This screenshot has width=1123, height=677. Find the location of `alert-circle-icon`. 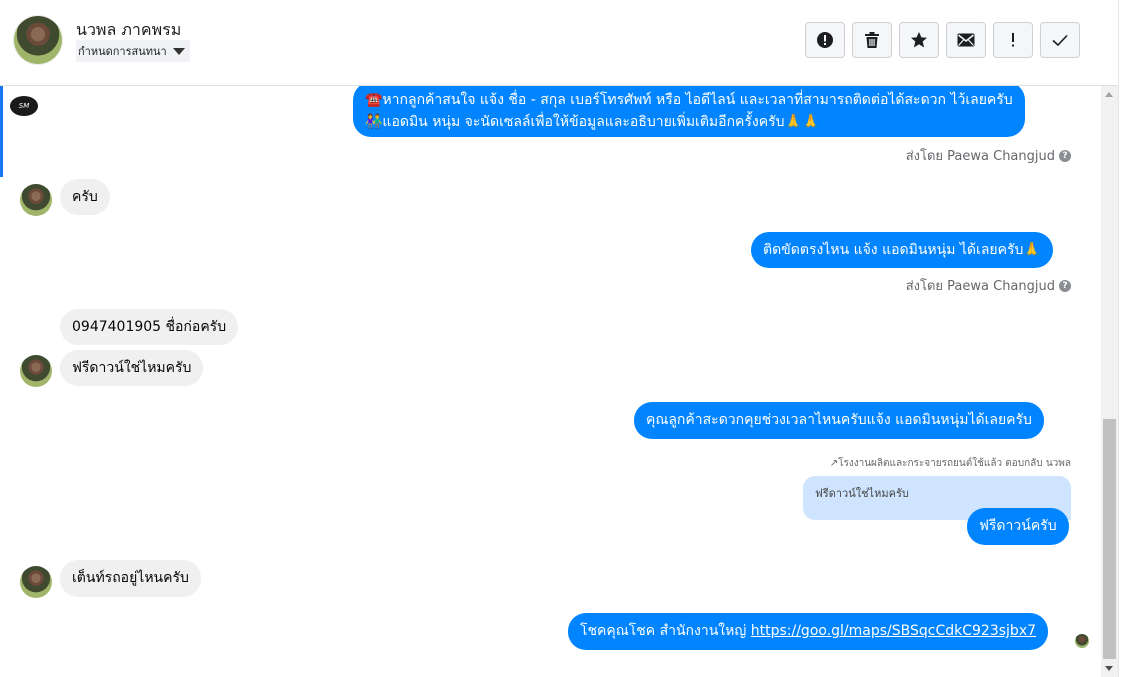

alert-circle-icon is located at coordinates (825, 40).